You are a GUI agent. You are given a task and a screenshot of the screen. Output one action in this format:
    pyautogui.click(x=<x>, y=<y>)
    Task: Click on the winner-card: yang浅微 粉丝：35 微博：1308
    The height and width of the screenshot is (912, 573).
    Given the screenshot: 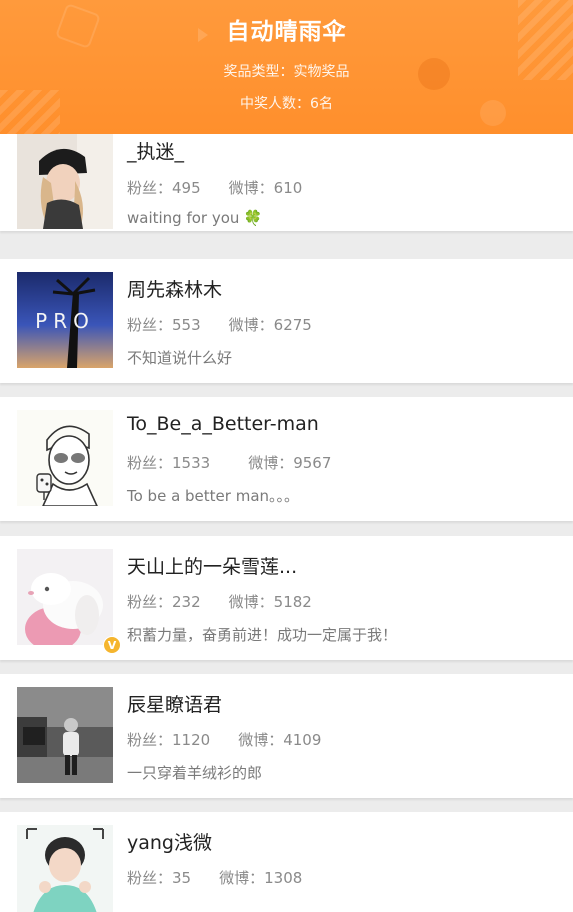 What is the action you would take?
    pyautogui.click(x=286, y=862)
    